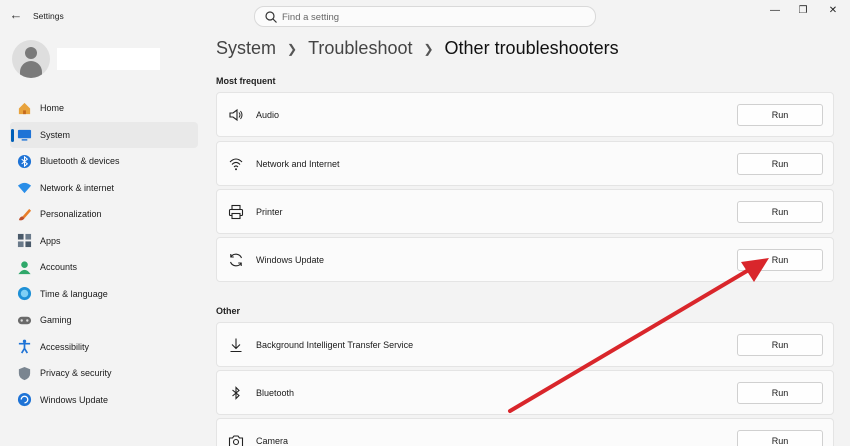 Image resolution: width=850 pixels, height=446 pixels. I want to click on sidebar-item-system: System, so click(104, 134).